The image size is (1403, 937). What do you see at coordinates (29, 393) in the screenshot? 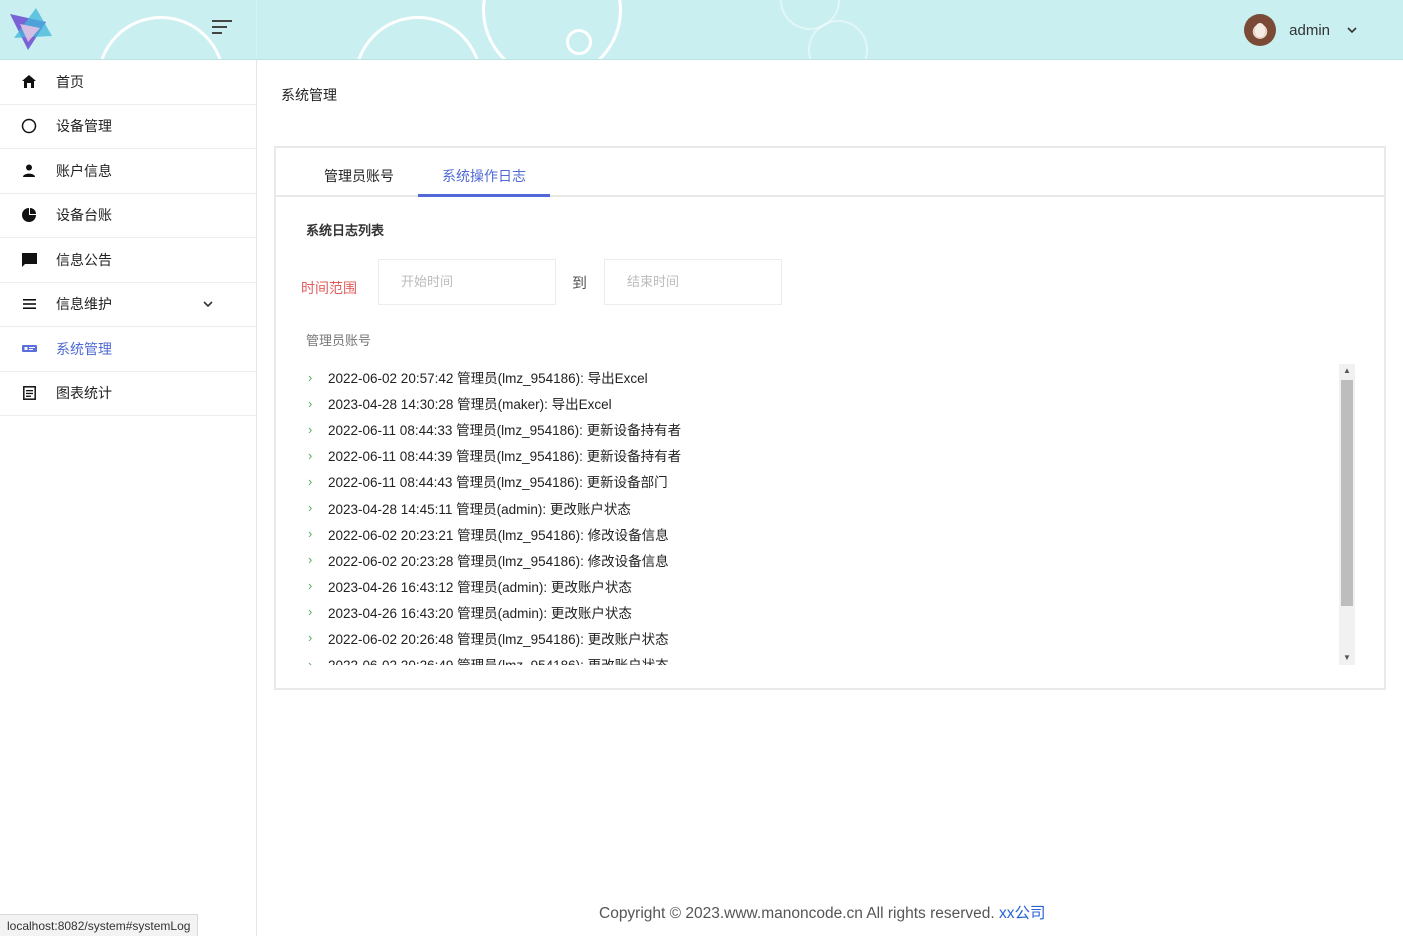
I see `document-icon` at bounding box center [29, 393].